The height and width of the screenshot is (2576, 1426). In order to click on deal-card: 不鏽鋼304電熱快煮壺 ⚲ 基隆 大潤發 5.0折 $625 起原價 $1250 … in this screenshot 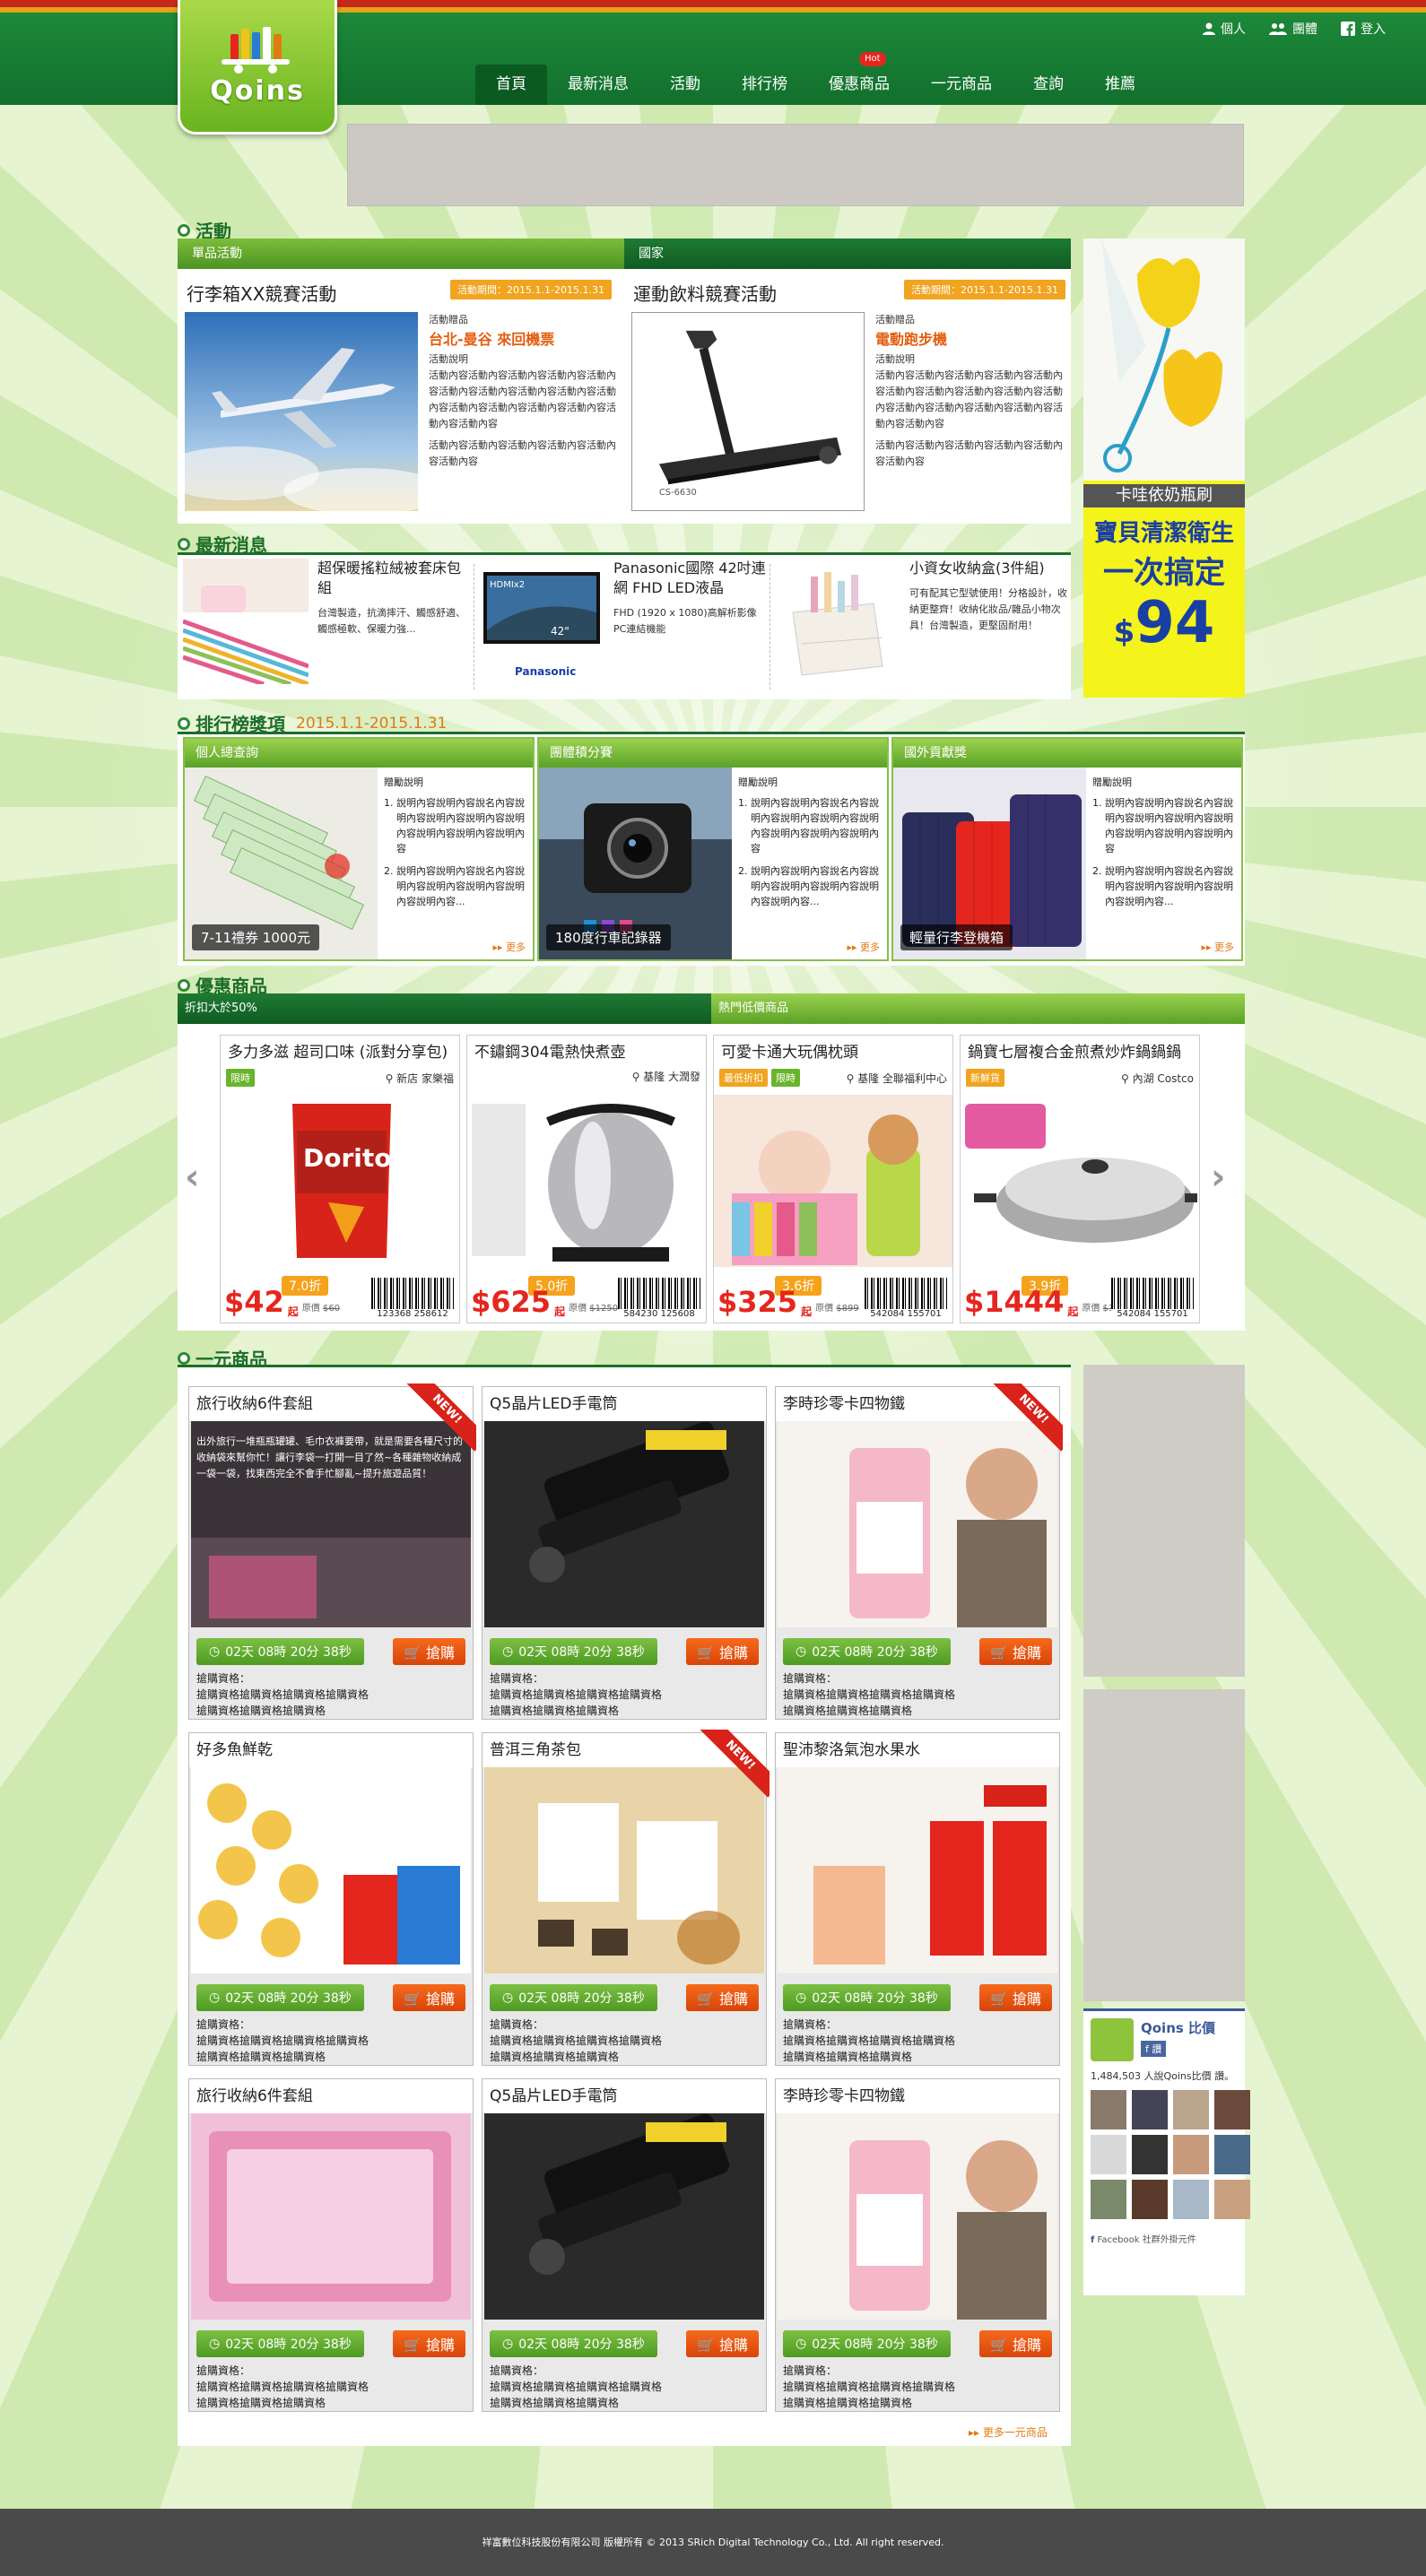, I will do `click(586, 1179)`.